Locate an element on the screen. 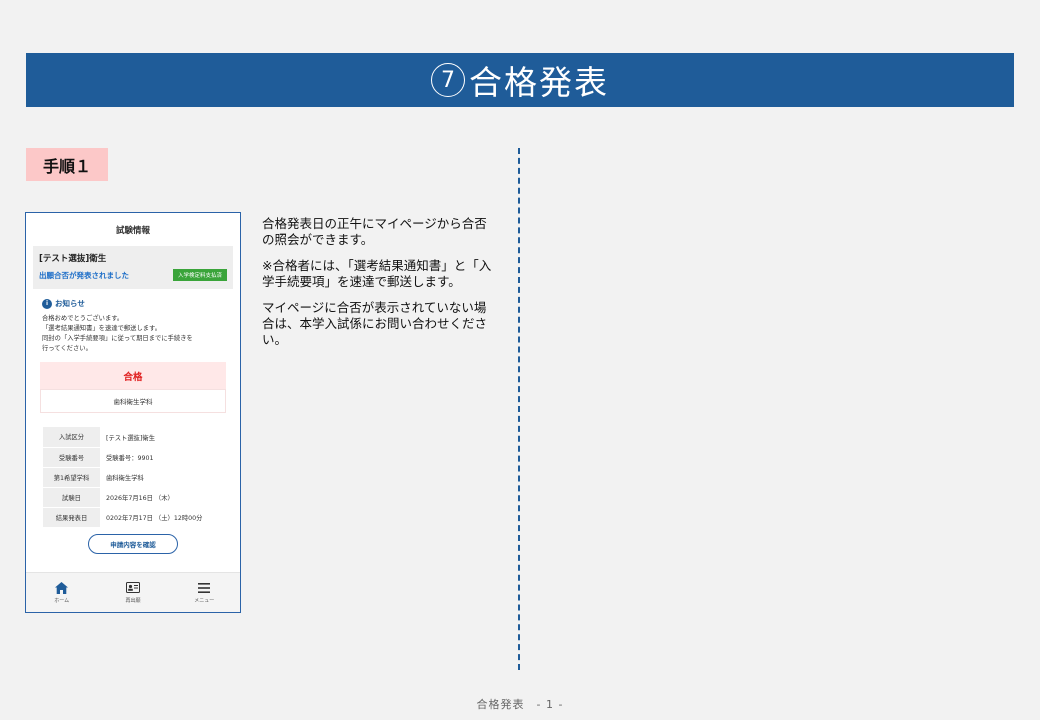 The width and height of the screenshot is (1040, 720). nav-item-home: ホーム is located at coordinates (62, 592).